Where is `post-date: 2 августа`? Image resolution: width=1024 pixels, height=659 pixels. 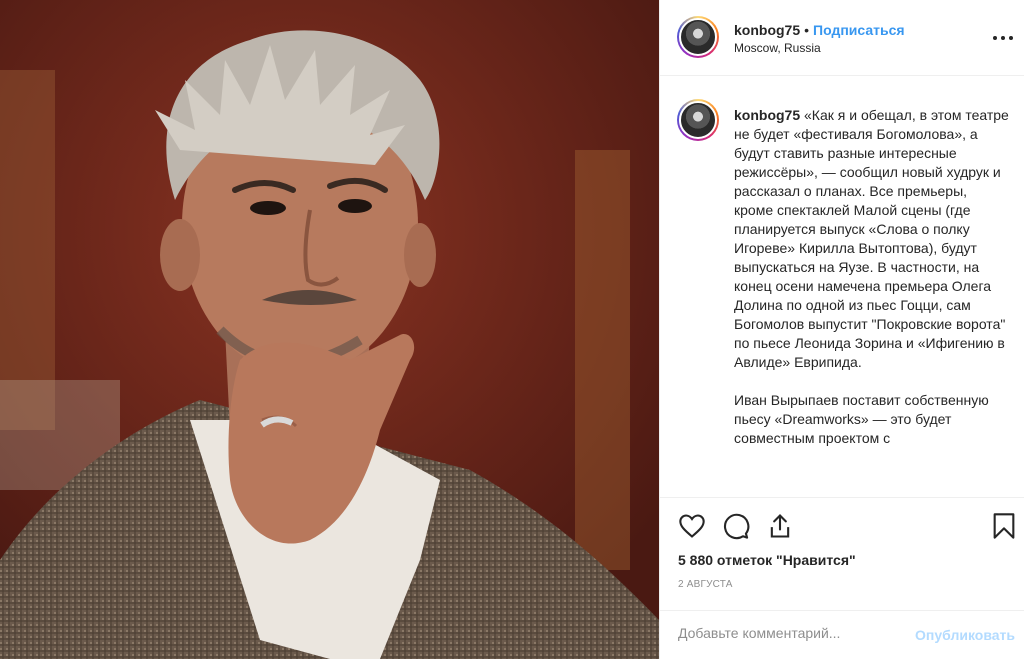 post-date: 2 августа is located at coordinates (705, 584).